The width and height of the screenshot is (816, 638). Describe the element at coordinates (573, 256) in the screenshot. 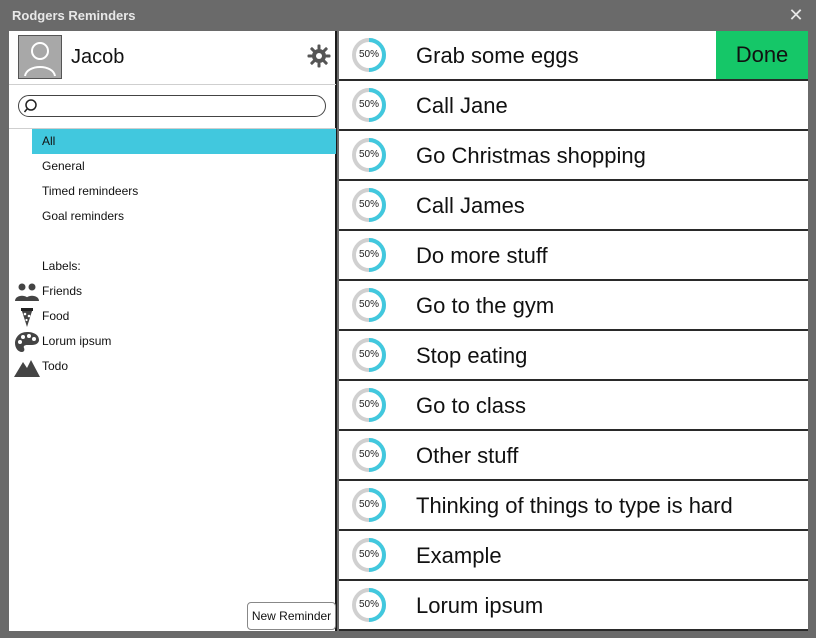

I see `reminder-row: 50% Do more stuff` at that location.